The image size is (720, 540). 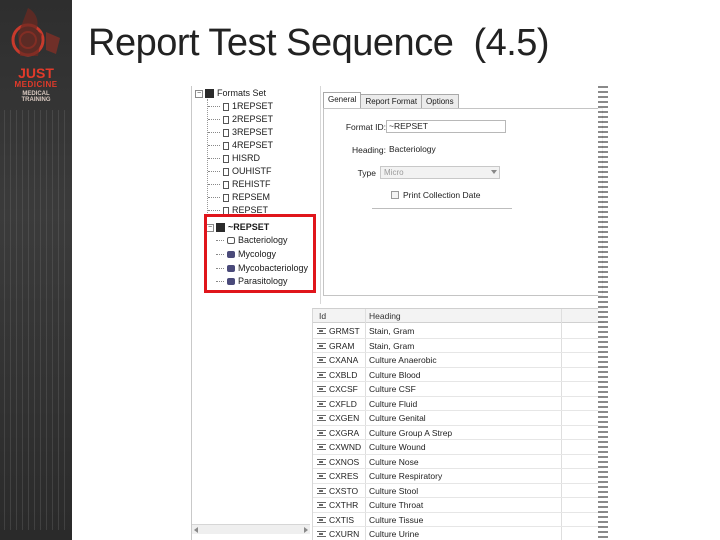 What do you see at coordinates (440, 101) in the screenshot?
I see `tab-options: Options` at bounding box center [440, 101].